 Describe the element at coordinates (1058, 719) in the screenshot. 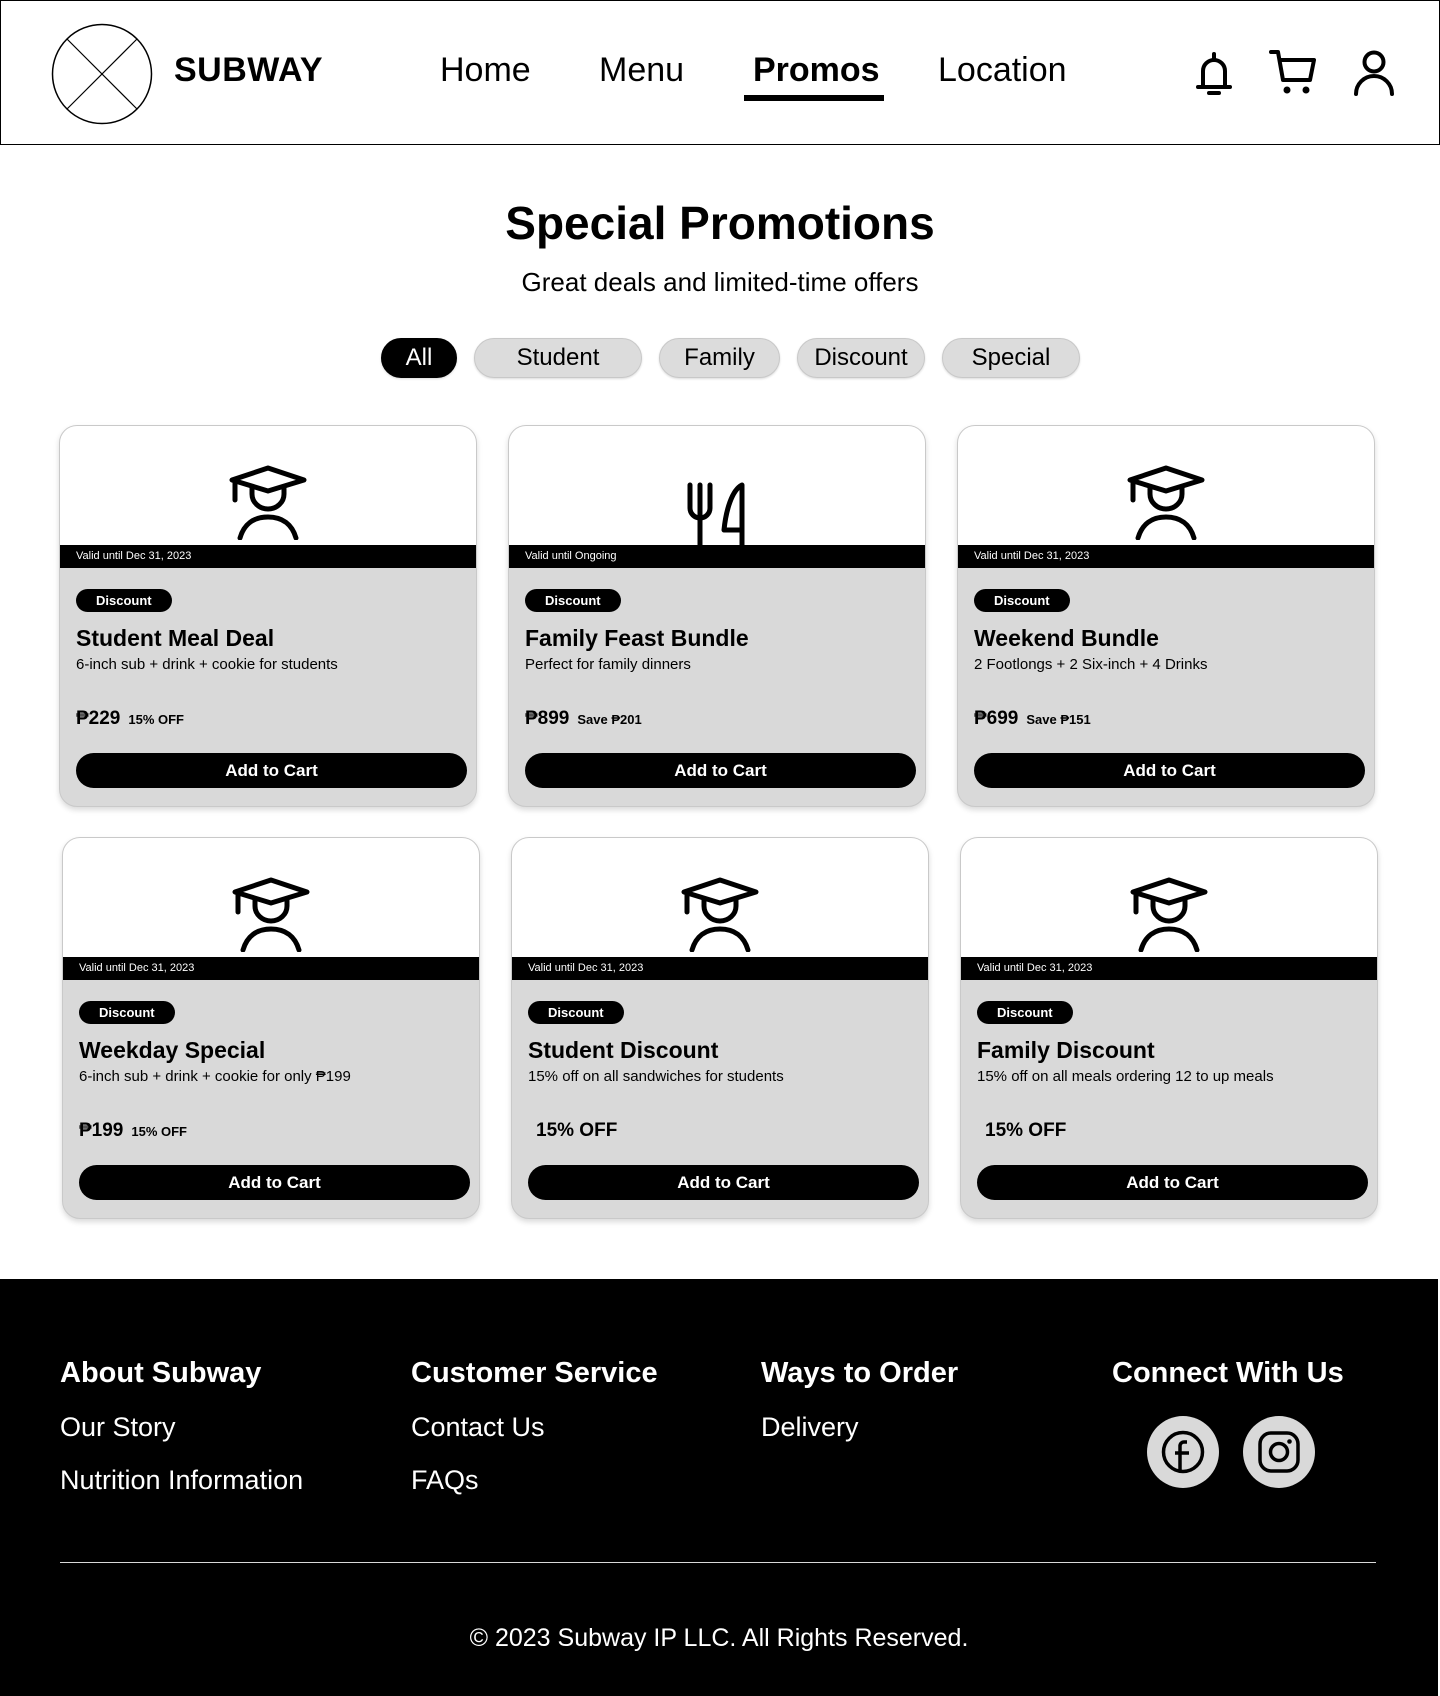

I see `promo-savings: Save ₱151` at that location.